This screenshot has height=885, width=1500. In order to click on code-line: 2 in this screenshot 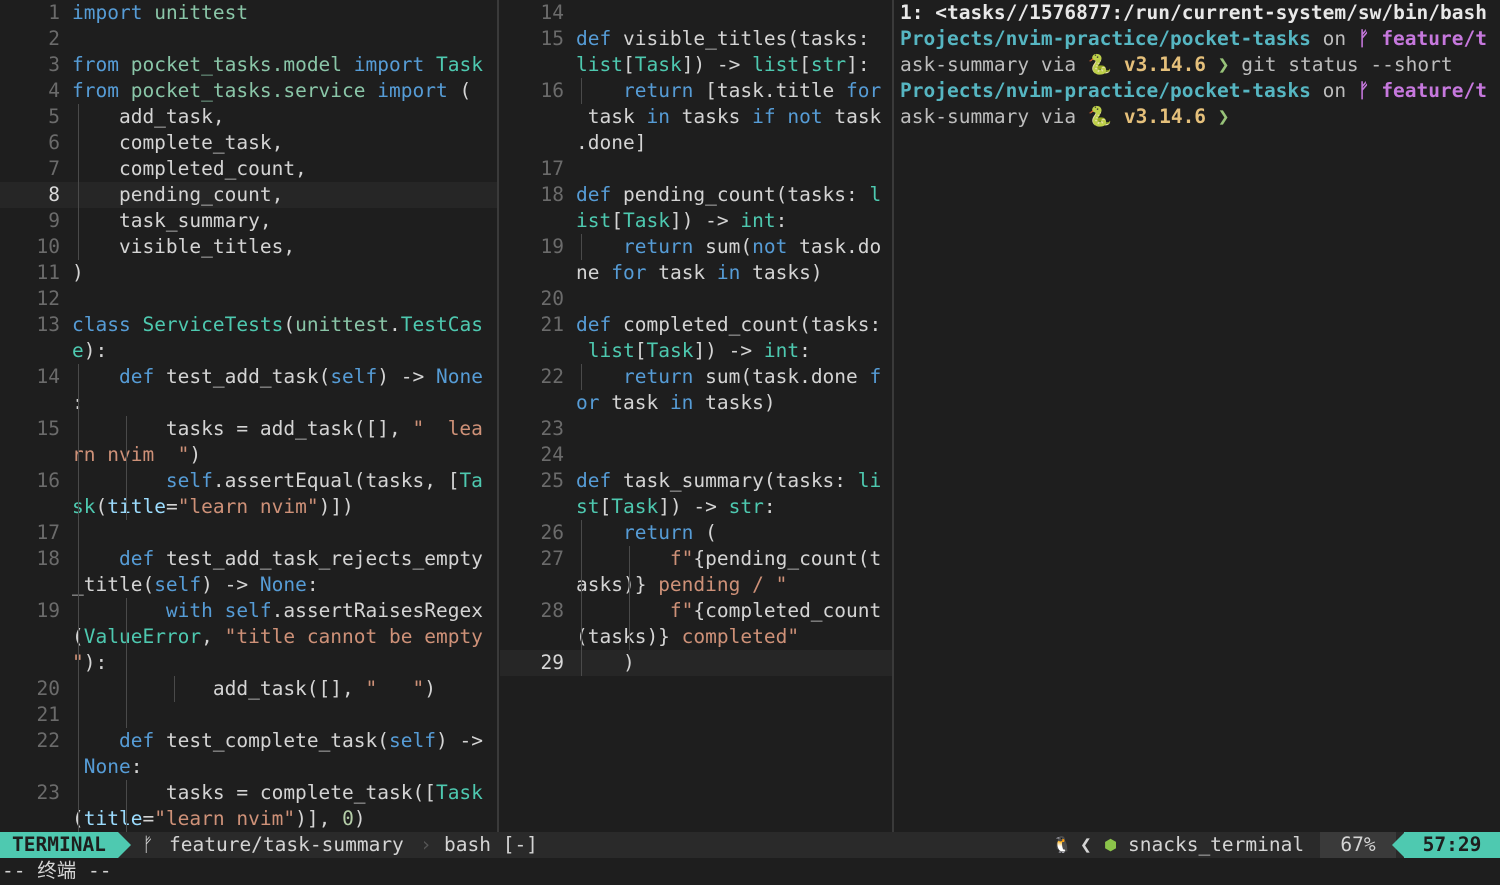, I will do `click(248, 39)`.